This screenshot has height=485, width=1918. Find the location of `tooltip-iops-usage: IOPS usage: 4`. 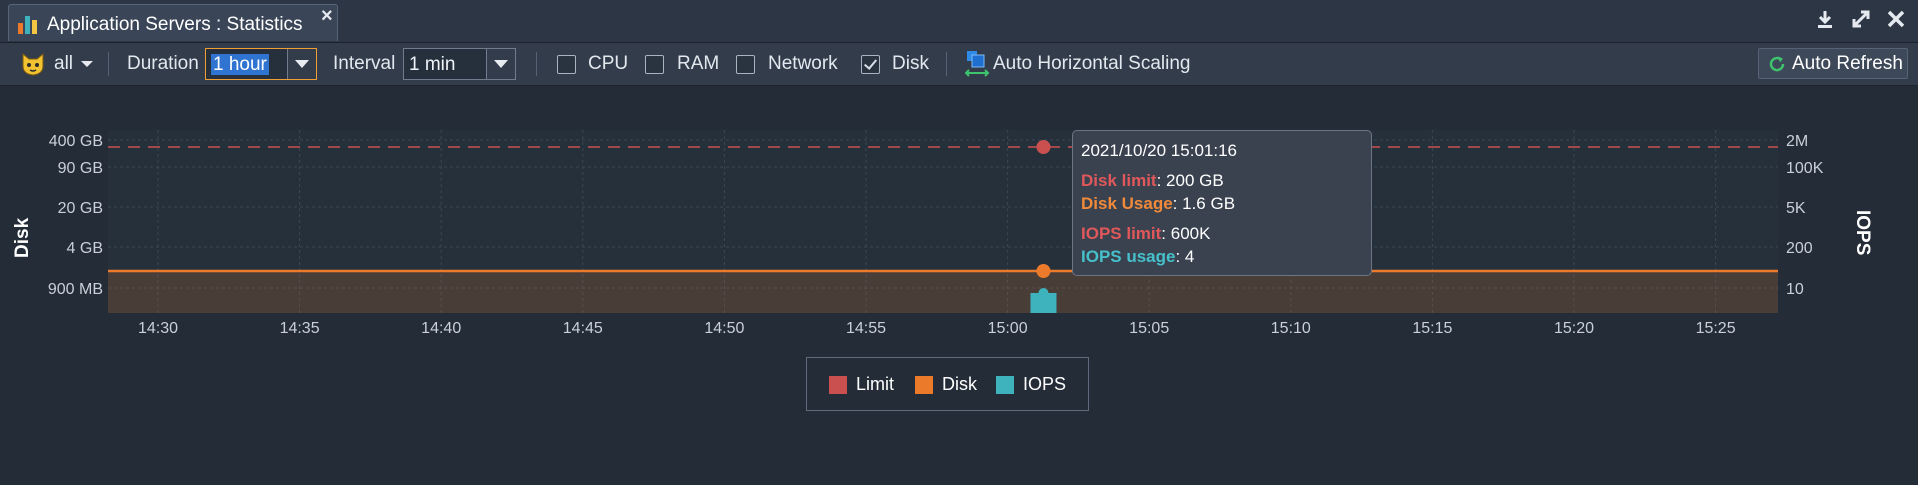

tooltip-iops-usage: IOPS usage: 4 is located at coordinates (1137, 257).